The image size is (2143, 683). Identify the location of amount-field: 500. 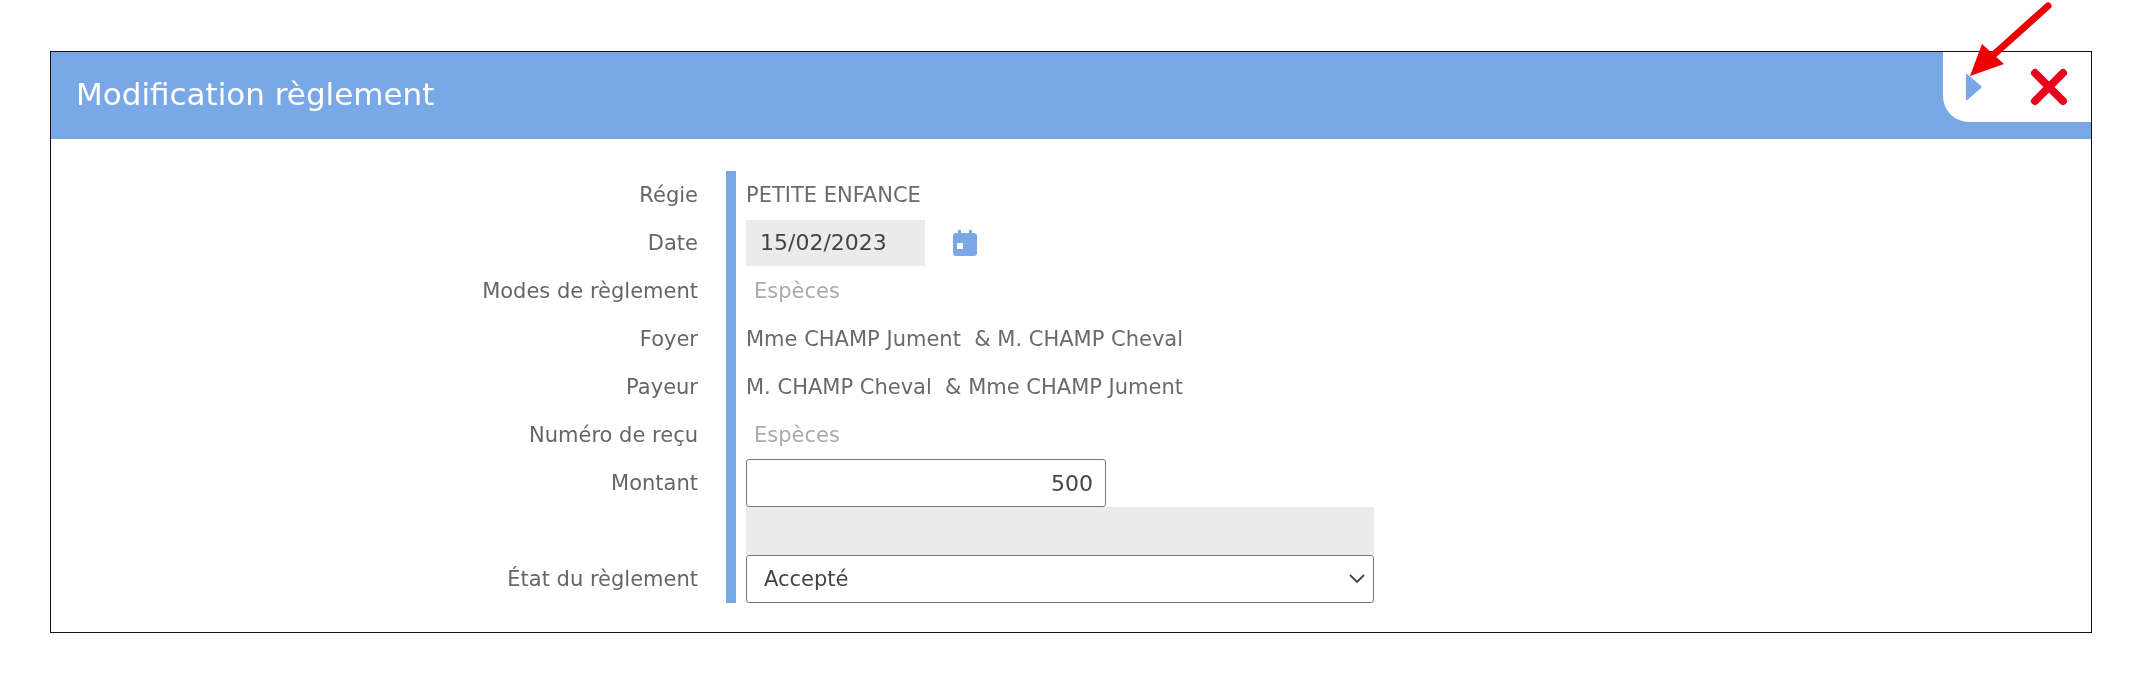
(926, 483).